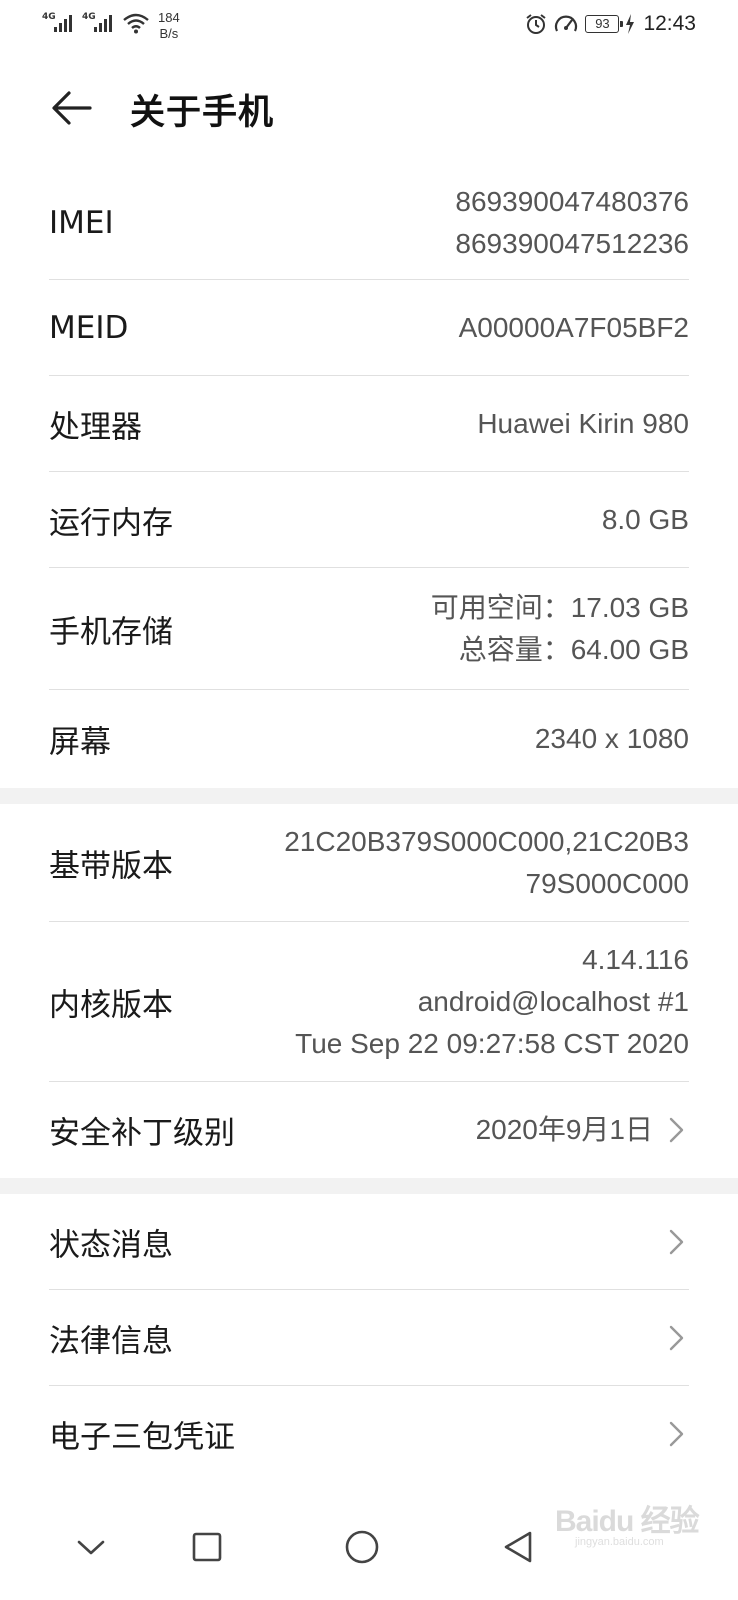 This screenshot has height=1600, width=738. Describe the element at coordinates (369, 1338) in the screenshot. I see `link-row: 法律信息` at that location.